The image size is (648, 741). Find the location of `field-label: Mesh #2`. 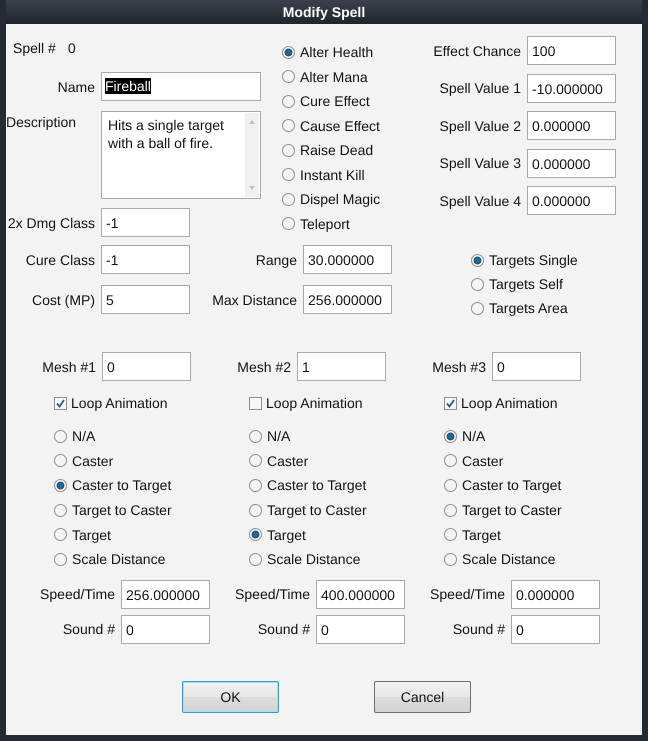

field-label: Mesh #2 is located at coordinates (263, 366).